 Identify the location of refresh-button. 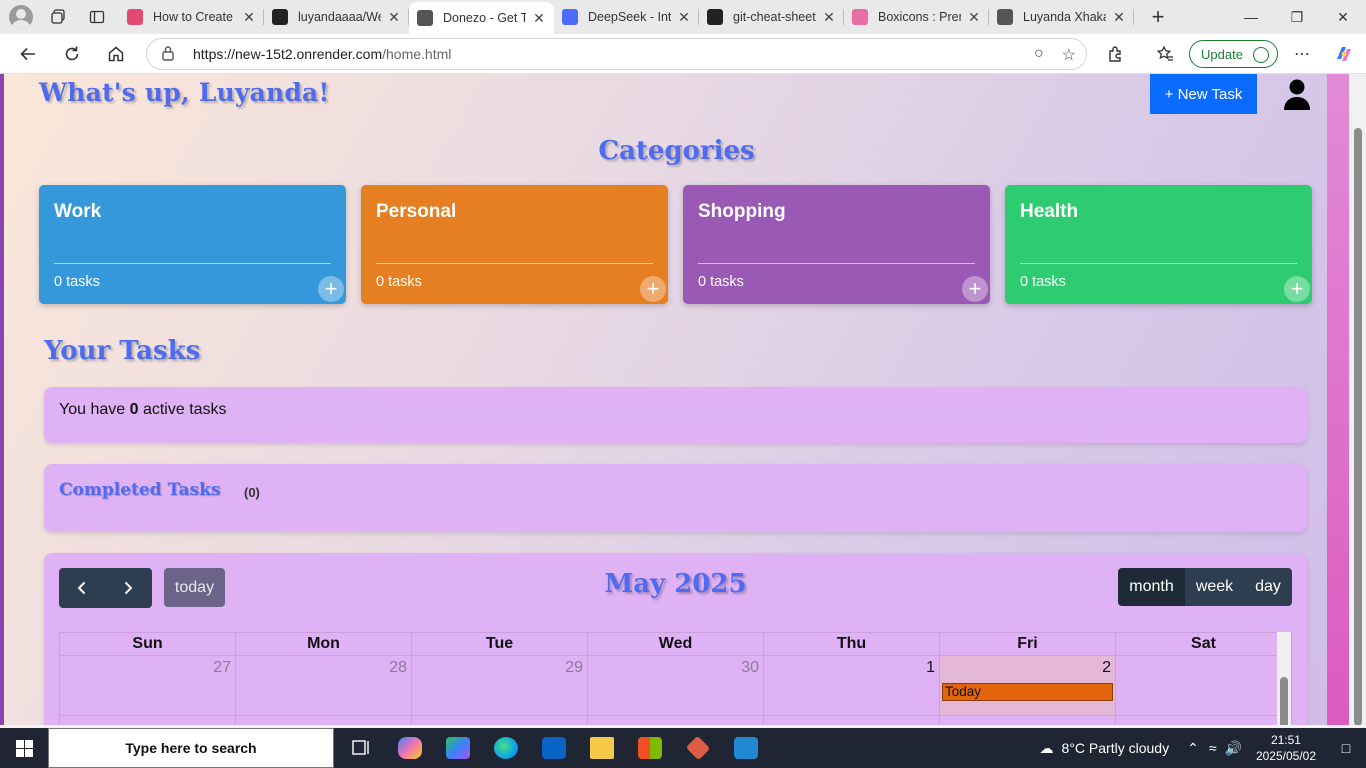
(72, 54).